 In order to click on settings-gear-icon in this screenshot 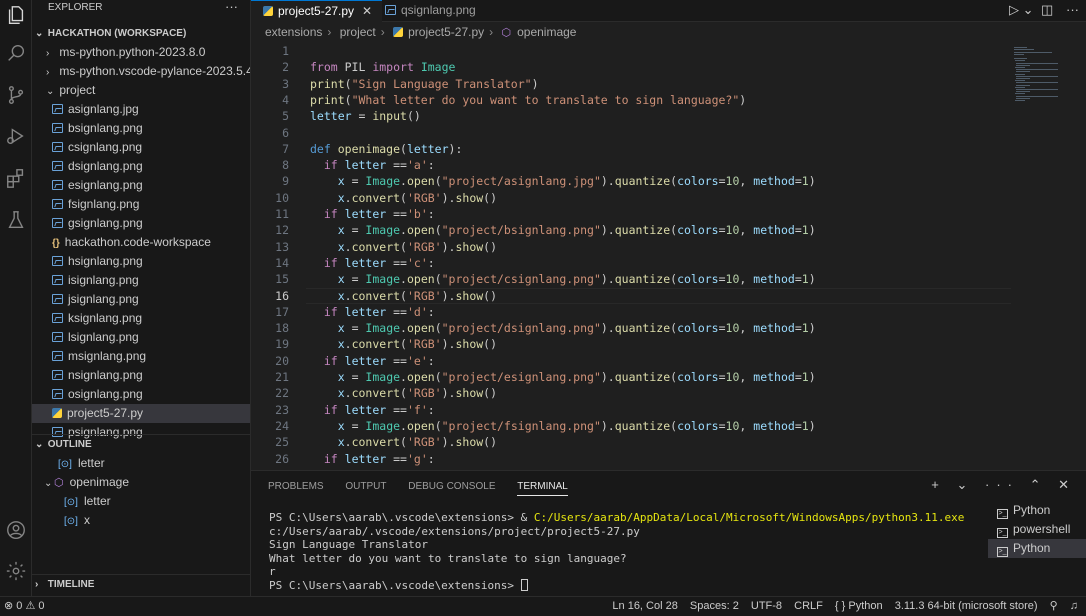, I will do `click(16, 571)`.